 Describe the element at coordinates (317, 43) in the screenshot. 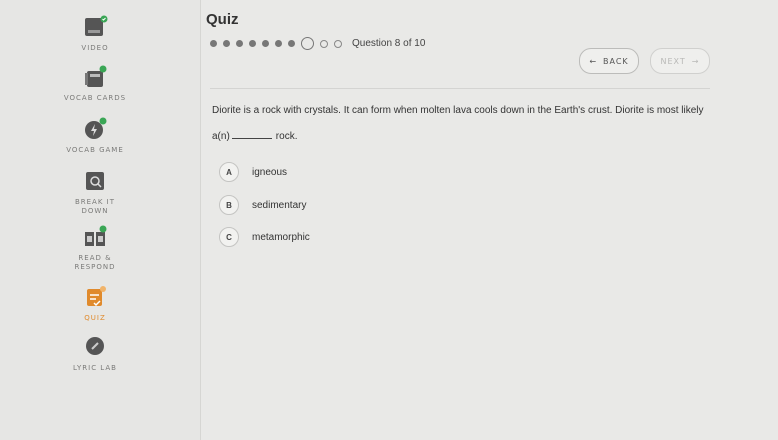

I see `question-progress: Question 8 of 10` at that location.